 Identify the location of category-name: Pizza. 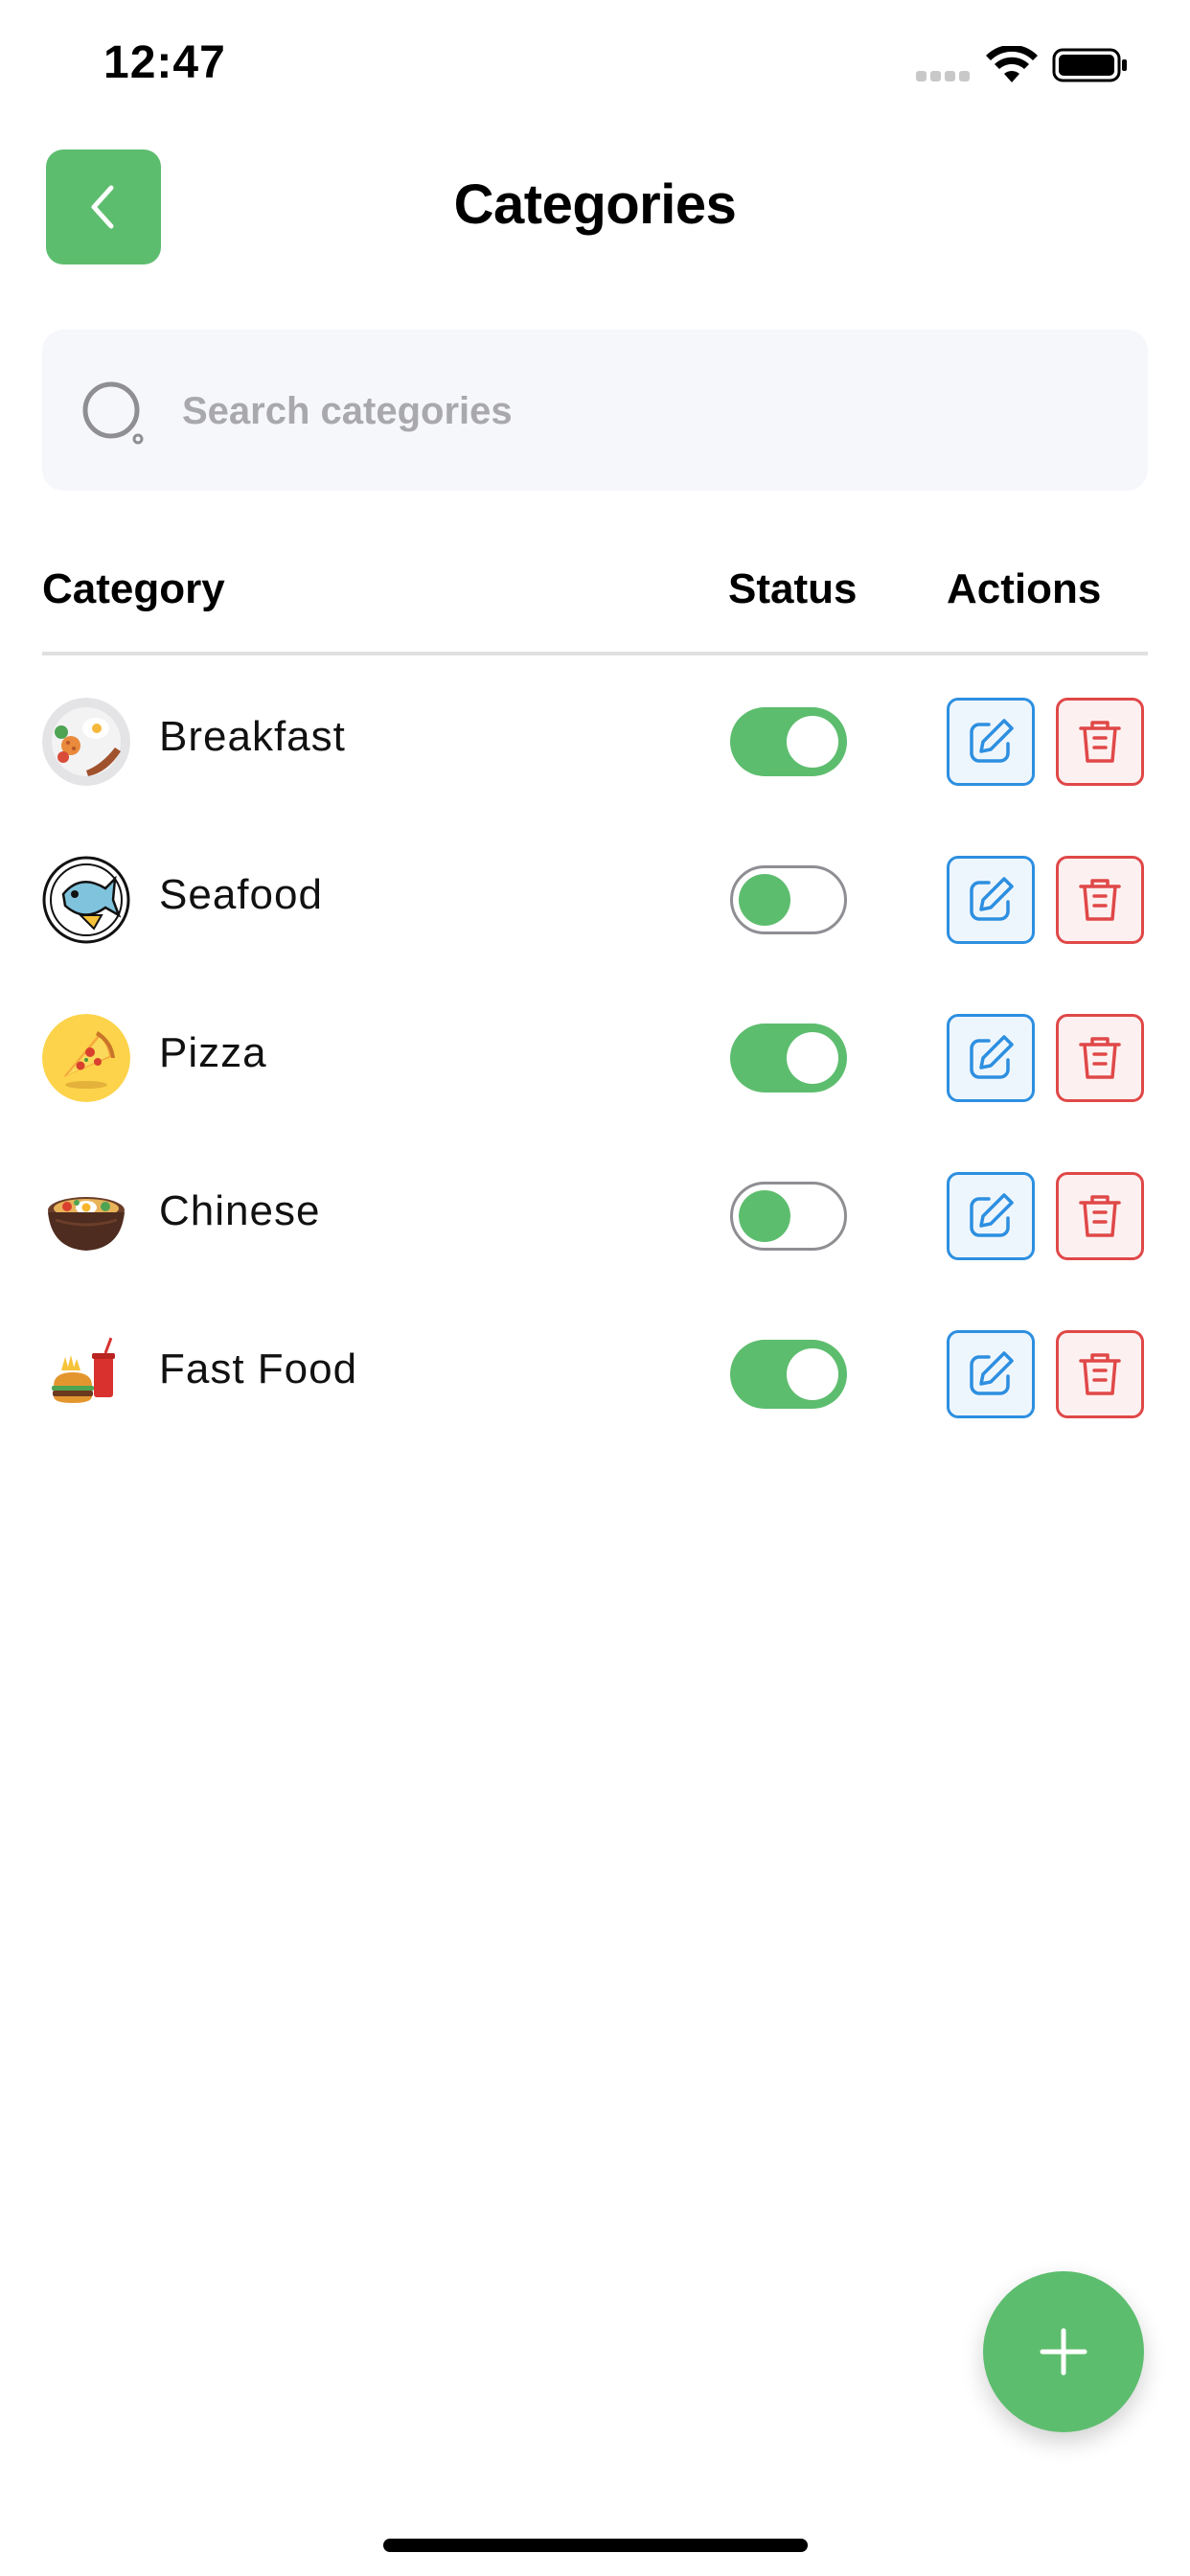
(213, 1052).